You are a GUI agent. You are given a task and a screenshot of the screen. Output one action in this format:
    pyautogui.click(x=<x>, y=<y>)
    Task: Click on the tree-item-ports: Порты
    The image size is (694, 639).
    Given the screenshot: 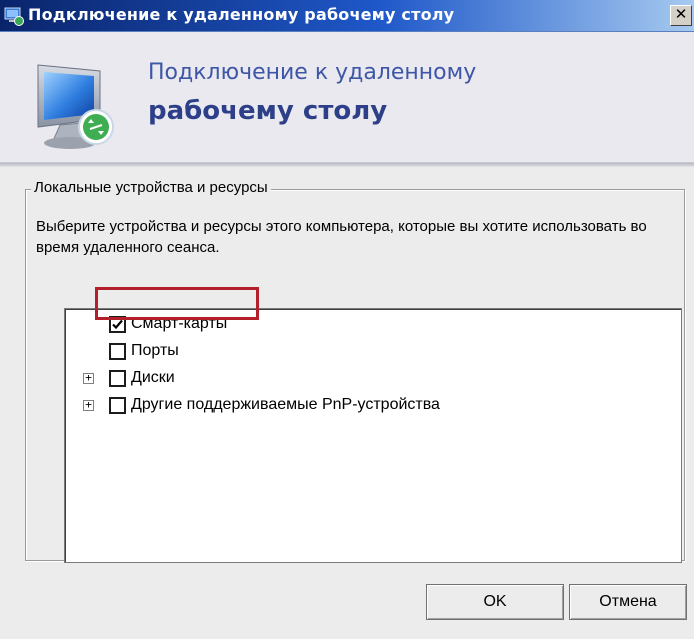 What is the action you would take?
    pyautogui.click(x=365, y=352)
    